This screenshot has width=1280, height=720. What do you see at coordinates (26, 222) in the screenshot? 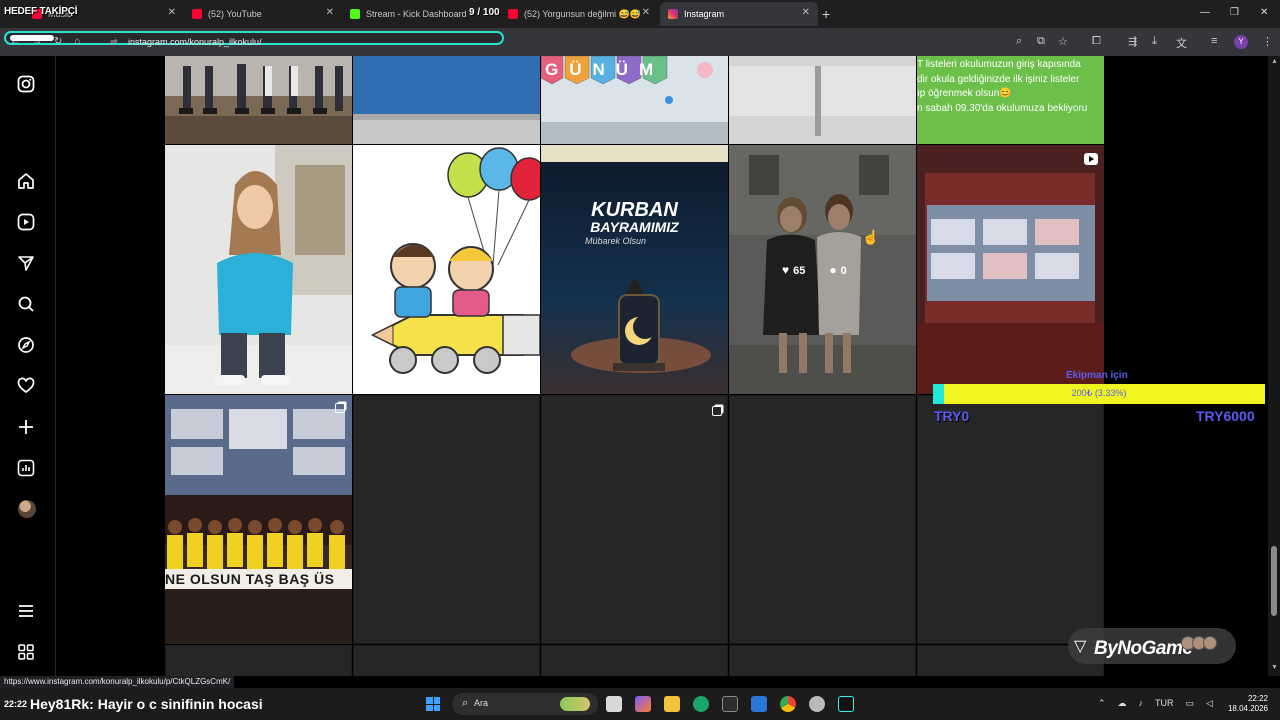
I see `reels-icon` at bounding box center [26, 222].